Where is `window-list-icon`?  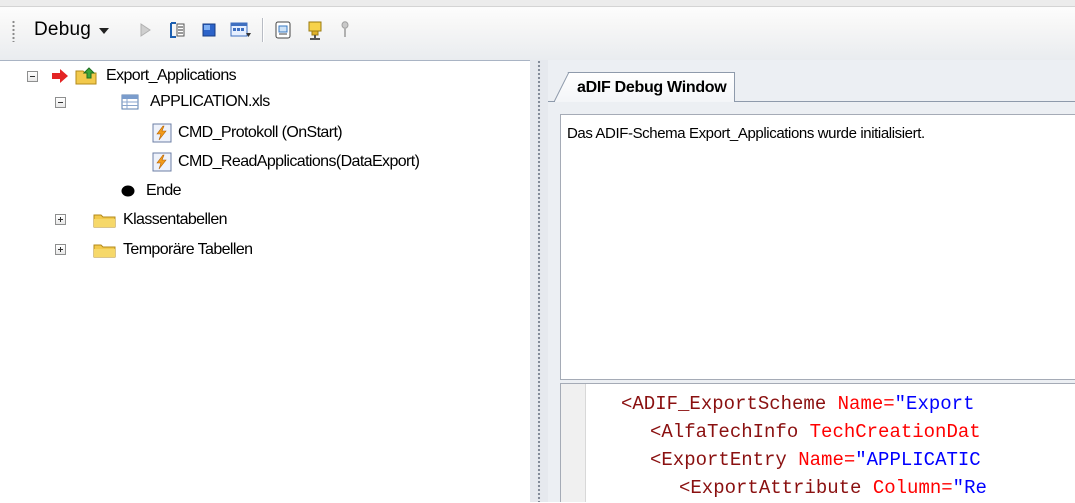
window-list-icon is located at coordinates (240, 29).